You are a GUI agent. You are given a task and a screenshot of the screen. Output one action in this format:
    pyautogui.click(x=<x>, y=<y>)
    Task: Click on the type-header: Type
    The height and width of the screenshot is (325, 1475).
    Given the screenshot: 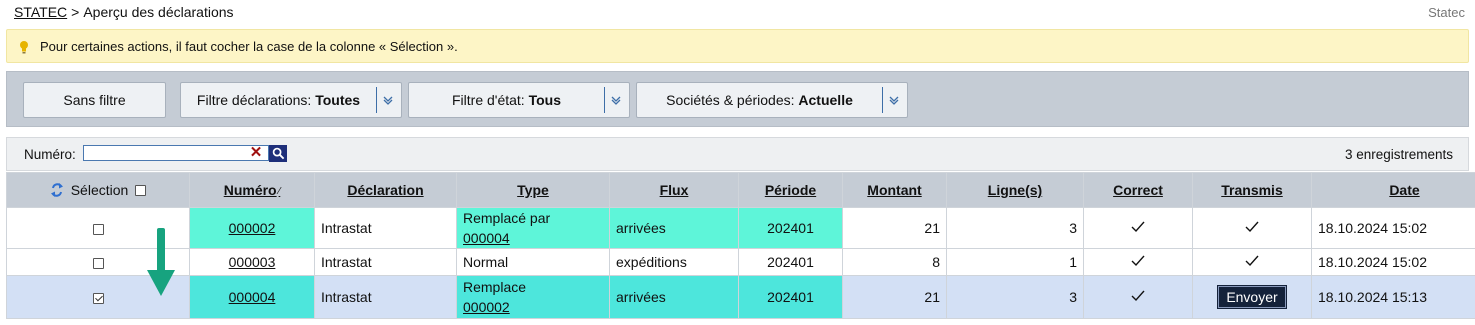 What is the action you would take?
    pyautogui.click(x=533, y=190)
    